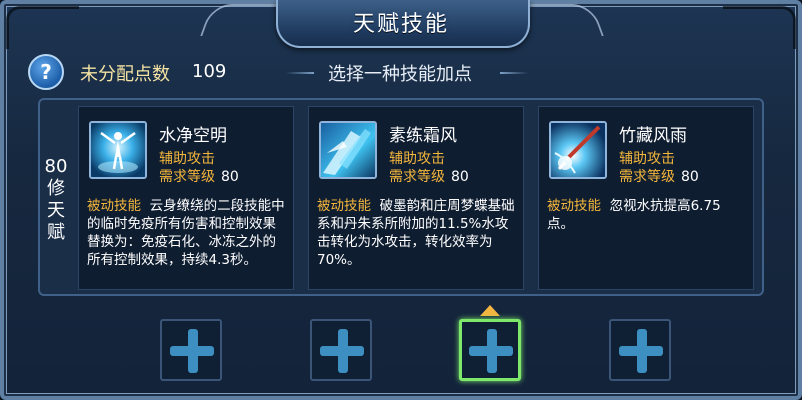 Image resolution: width=802 pixels, height=400 pixels. Describe the element at coordinates (578, 150) in the screenshot. I see `brush-strike-icon` at that location.